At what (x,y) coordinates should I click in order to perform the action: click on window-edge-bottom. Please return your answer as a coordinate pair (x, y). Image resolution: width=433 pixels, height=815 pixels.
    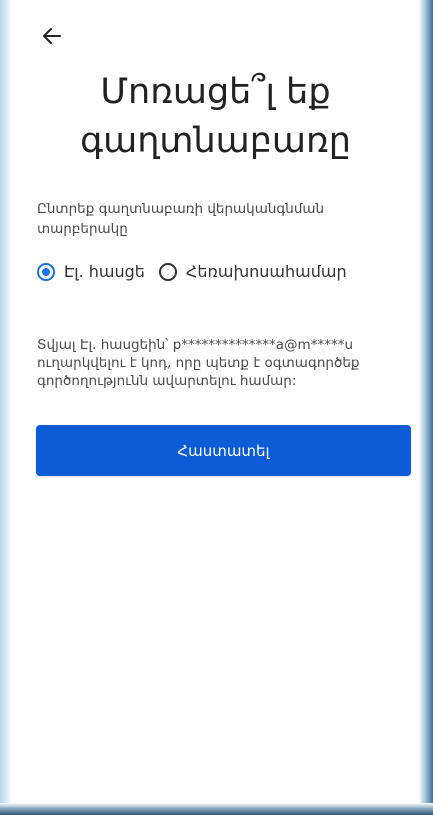
    Looking at the image, I should click on (216, 809).